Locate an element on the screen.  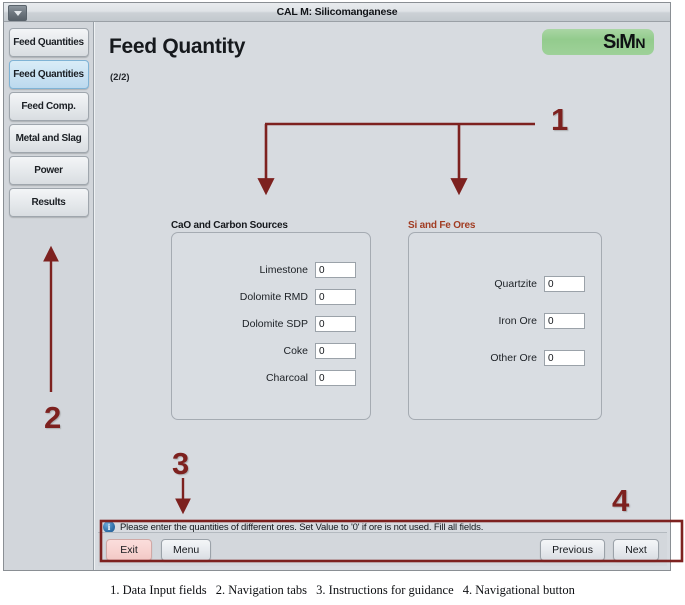
field-label-quartzite: Quartzite is located at coordinates (515, 284).